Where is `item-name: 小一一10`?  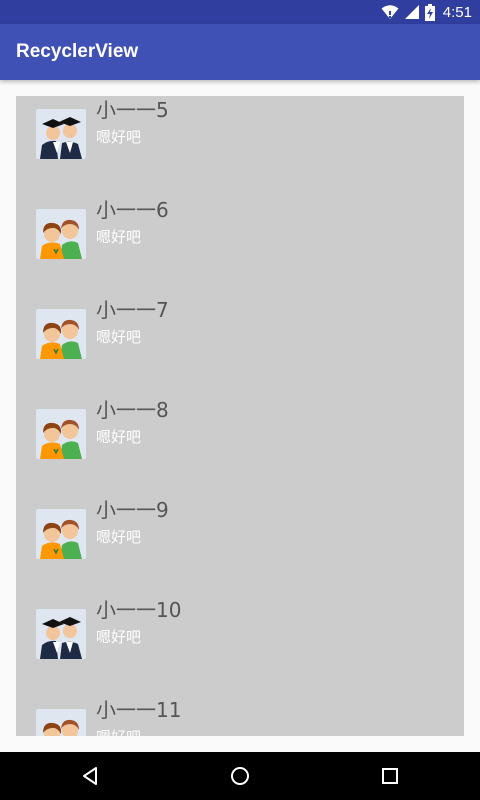
item-name: 小一一10 is located at coordinates (139, 610).